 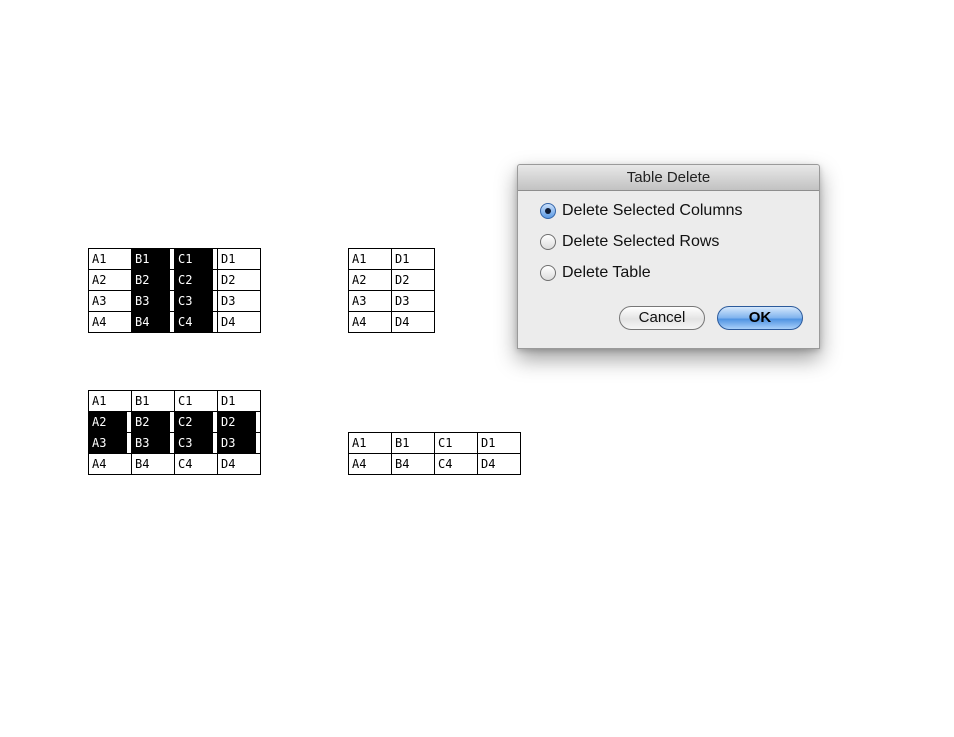 I want to click on option-label: Delete Table, so click(x=606, y=272).